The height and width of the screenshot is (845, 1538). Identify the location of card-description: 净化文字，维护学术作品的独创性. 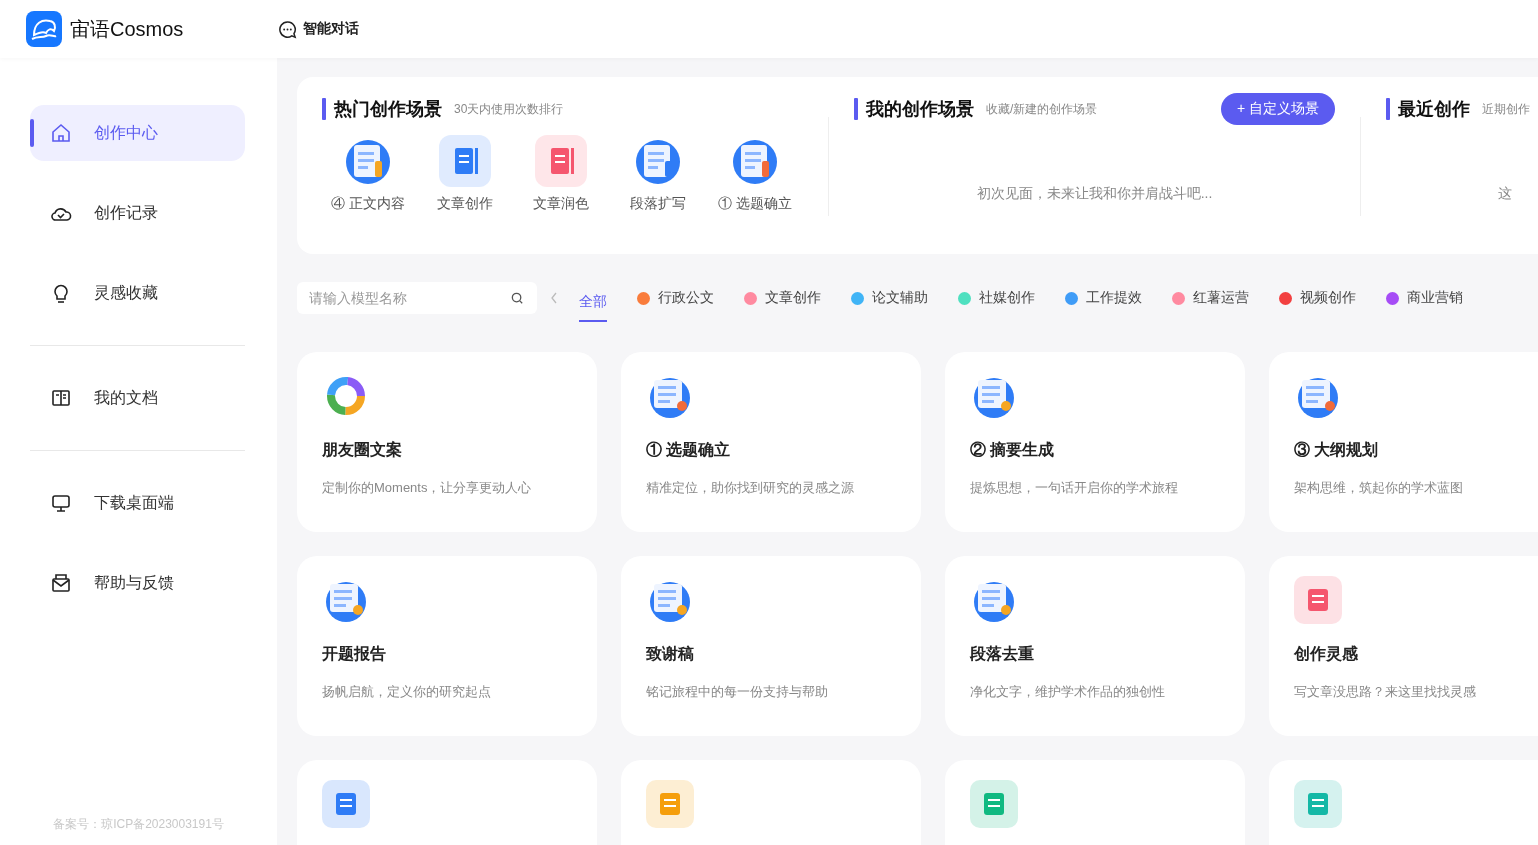
(1068, 692).